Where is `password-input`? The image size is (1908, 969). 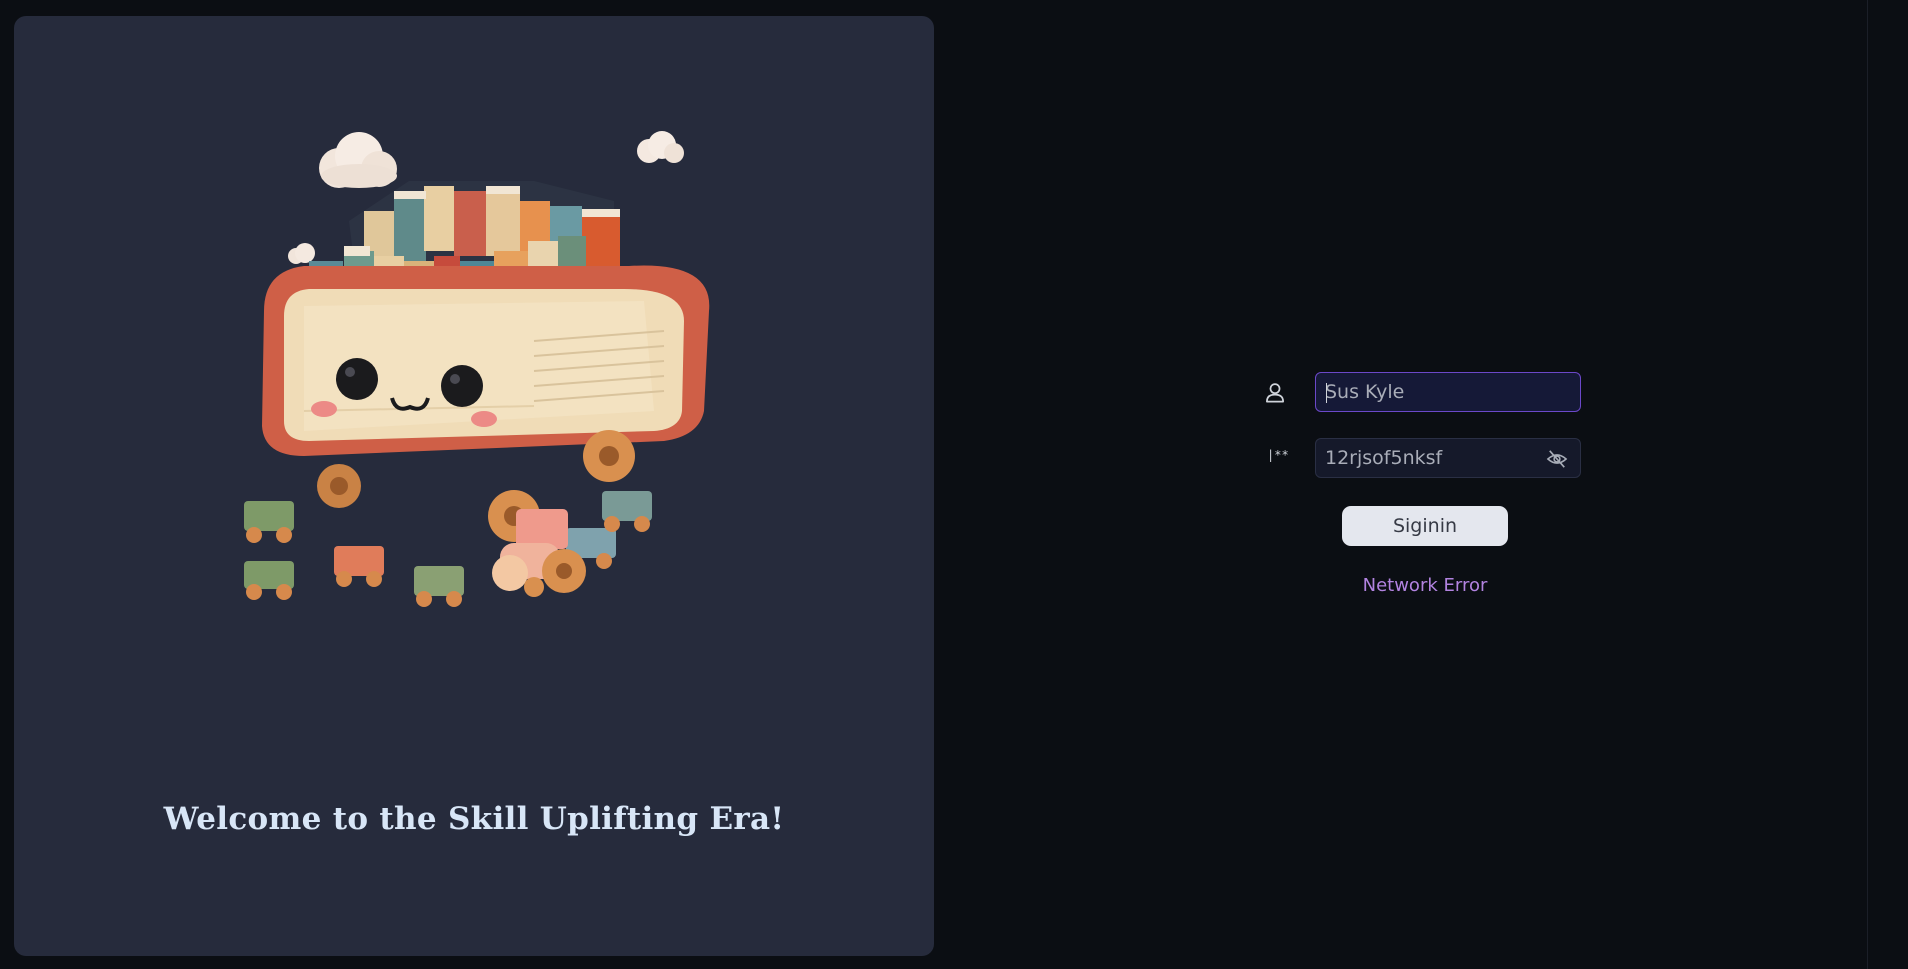 password-input is located at coordinates (1430, 458).